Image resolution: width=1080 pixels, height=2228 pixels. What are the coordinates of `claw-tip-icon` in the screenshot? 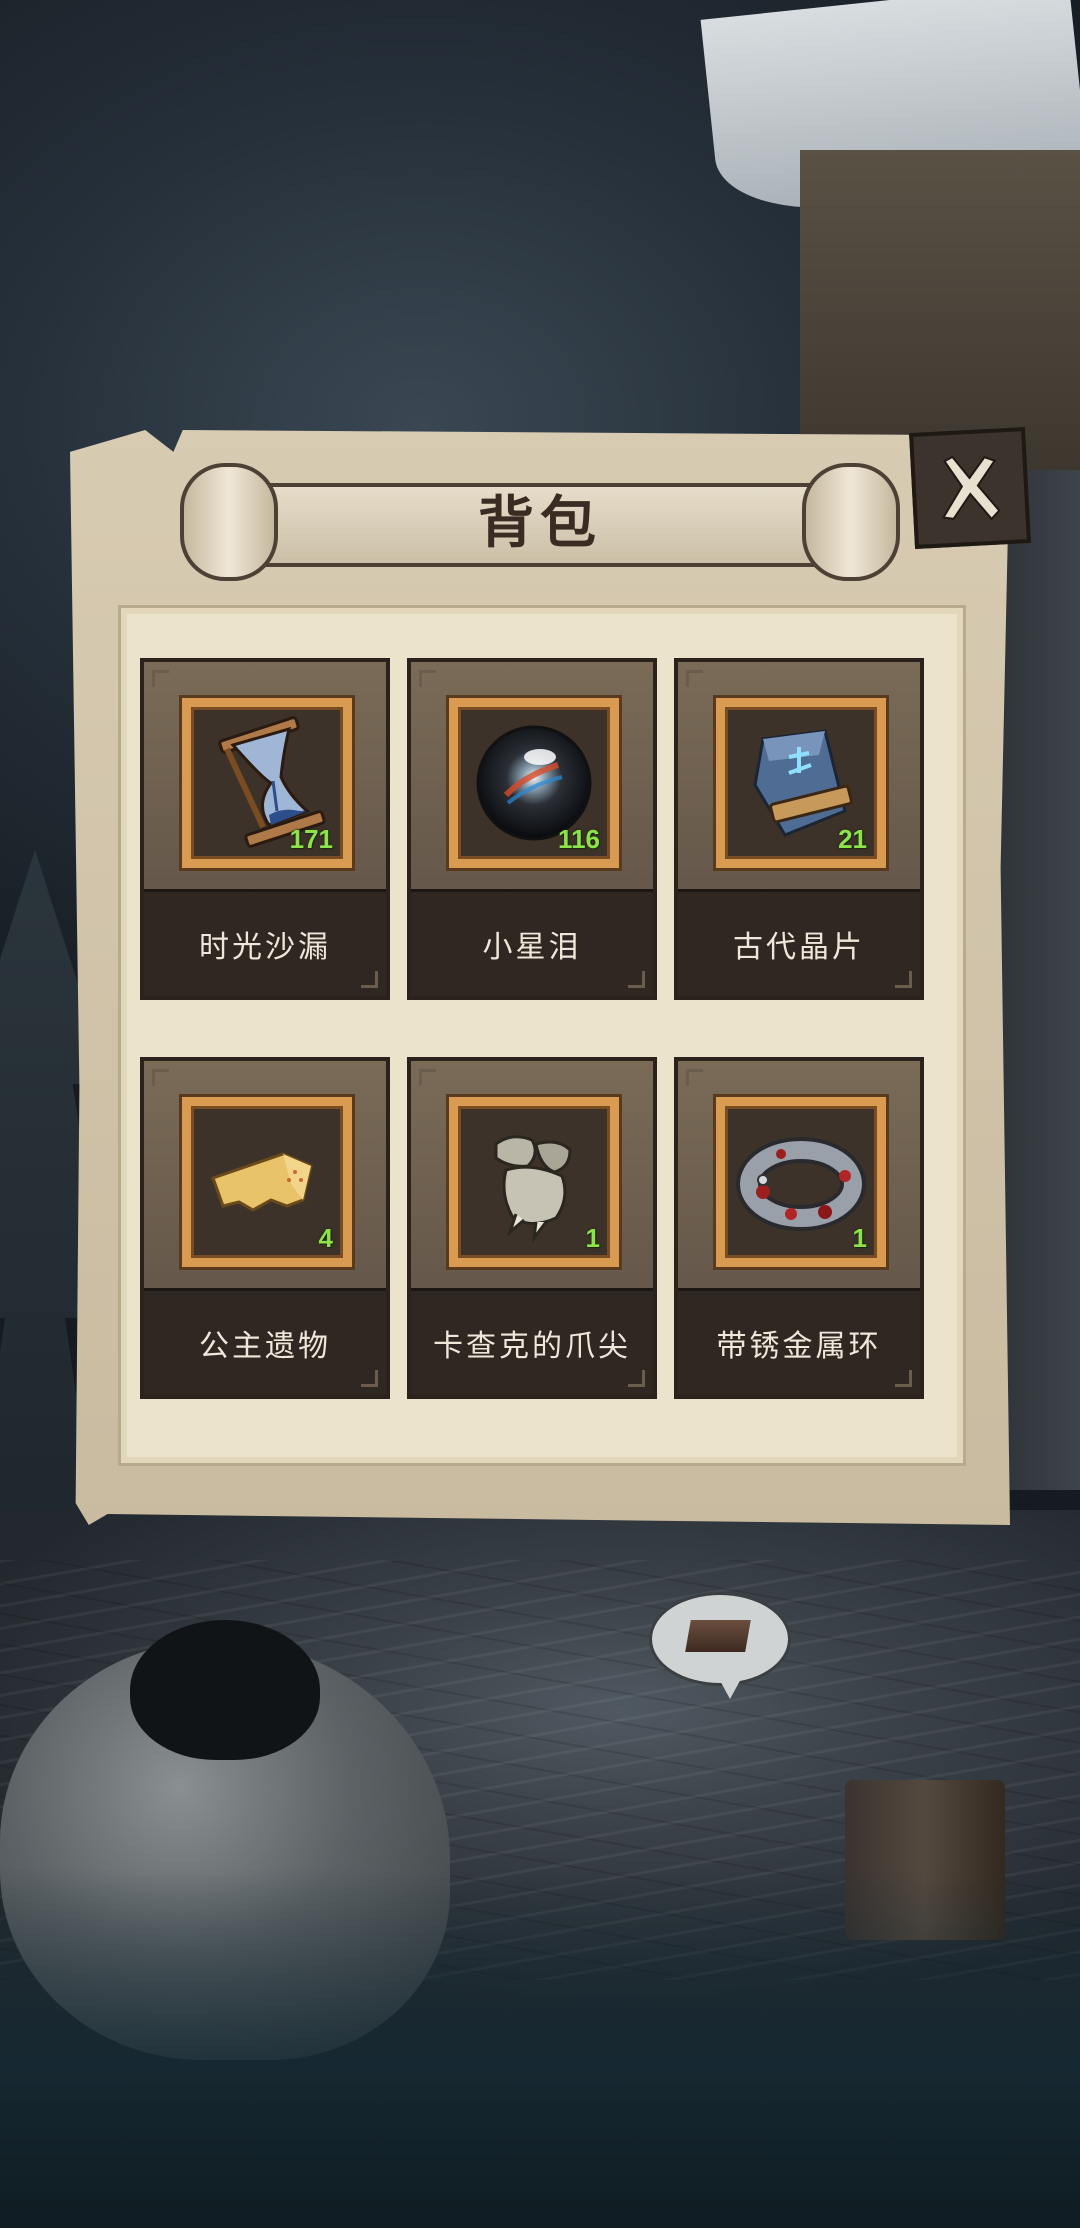 It's located at (533, 1189).